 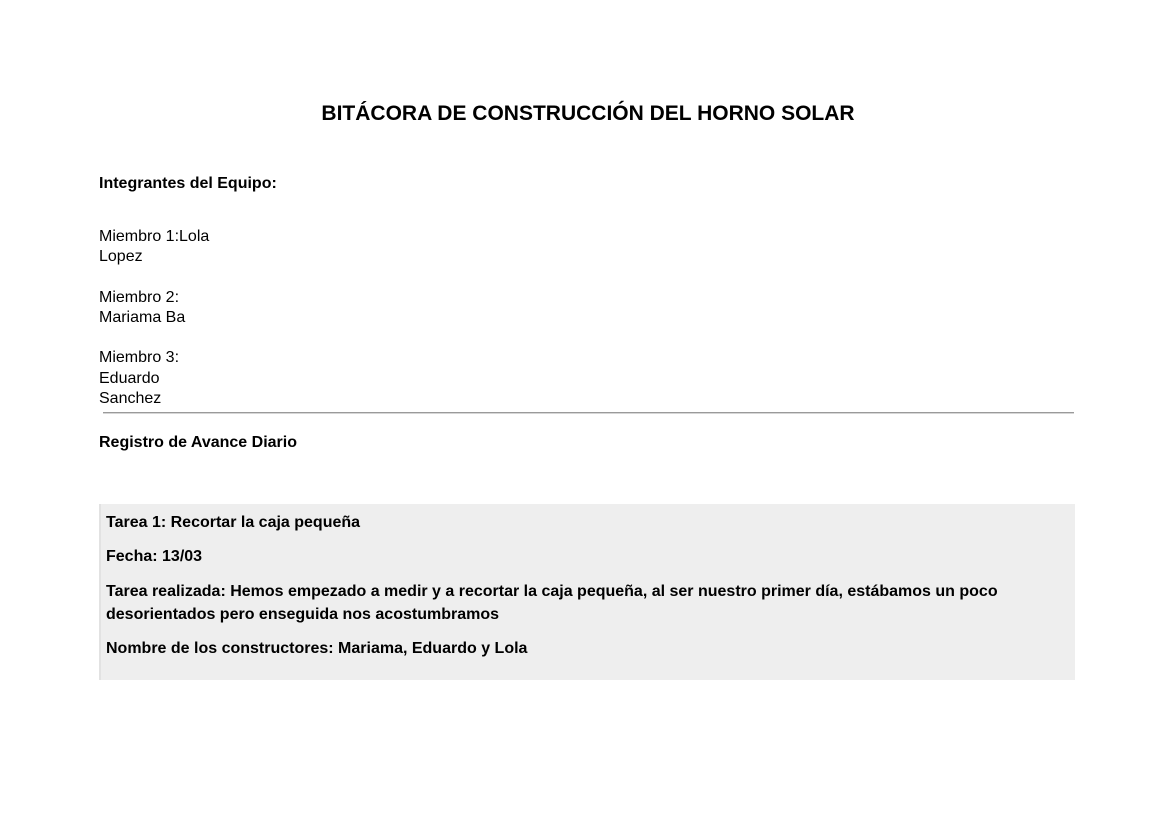 I want to click on task-date: Fecha: 13/03, so click(x=154, y=556).